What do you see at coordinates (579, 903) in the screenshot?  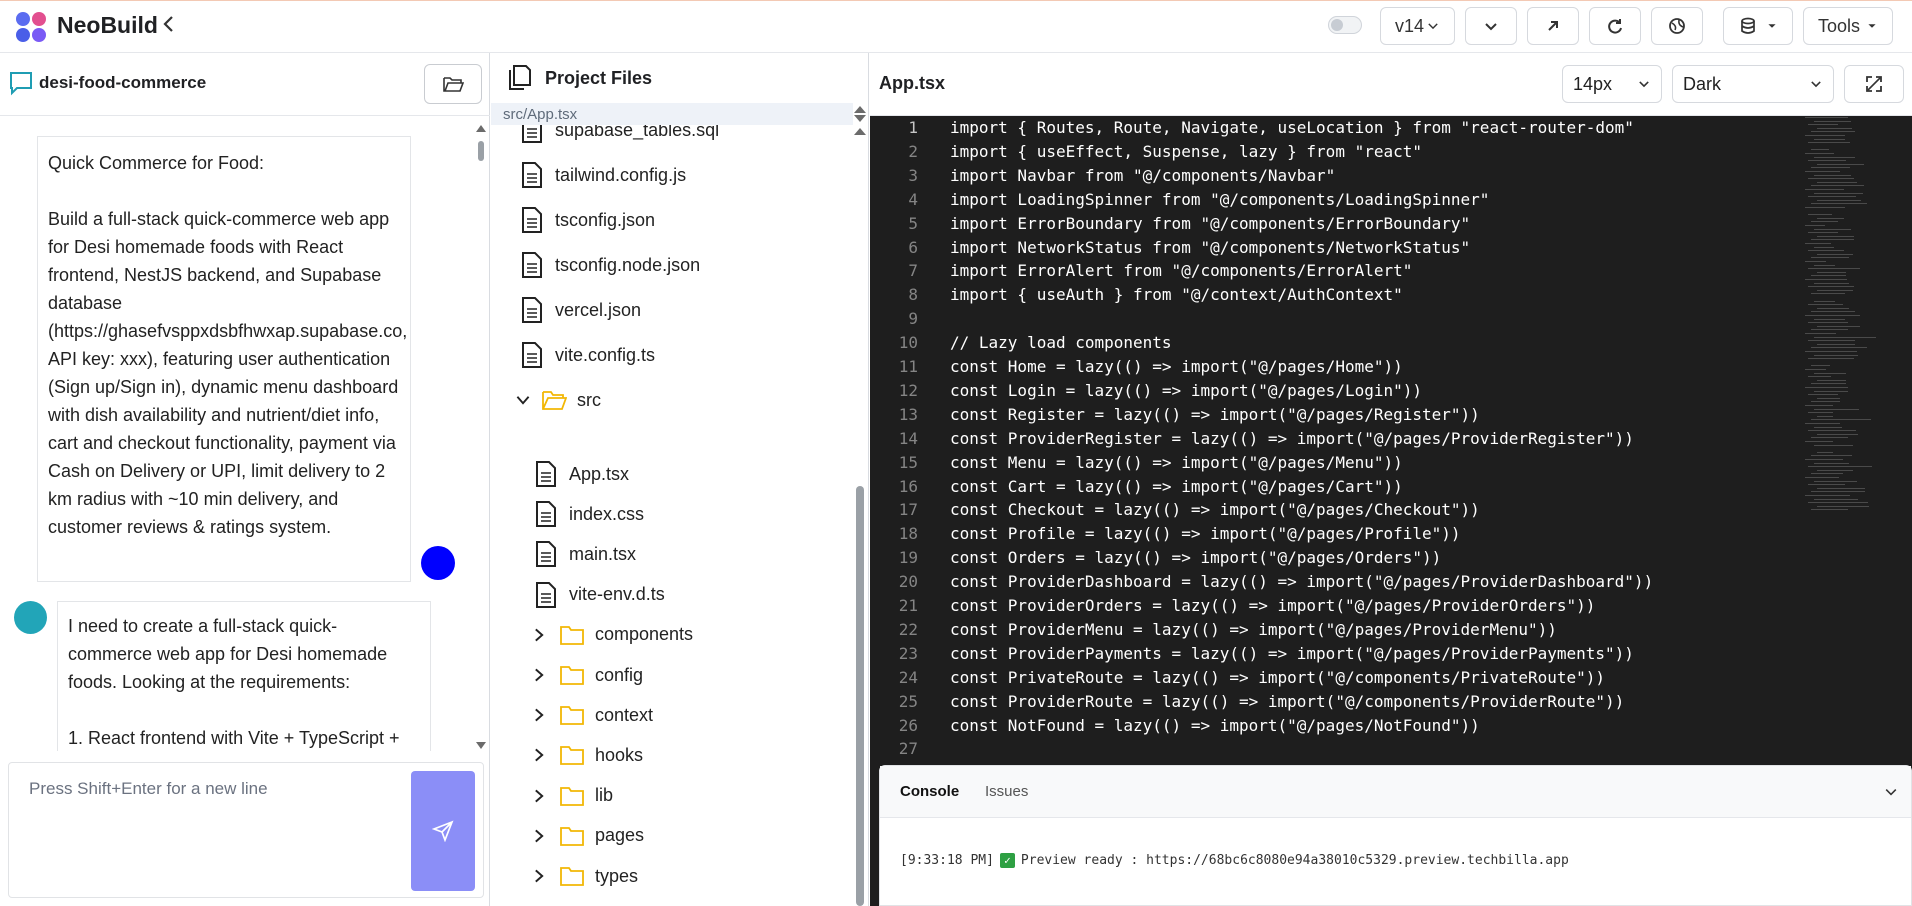 I see `folder-item: utils` at bounding box center [579, 903].